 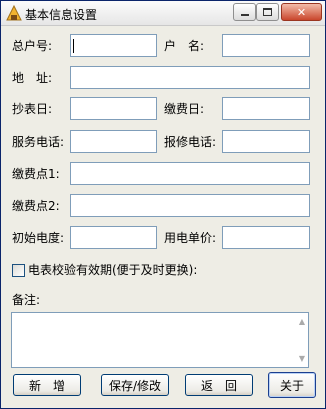 I want to click on title-bar: 基本信息设置 ✕, so click(x=163, y=13).